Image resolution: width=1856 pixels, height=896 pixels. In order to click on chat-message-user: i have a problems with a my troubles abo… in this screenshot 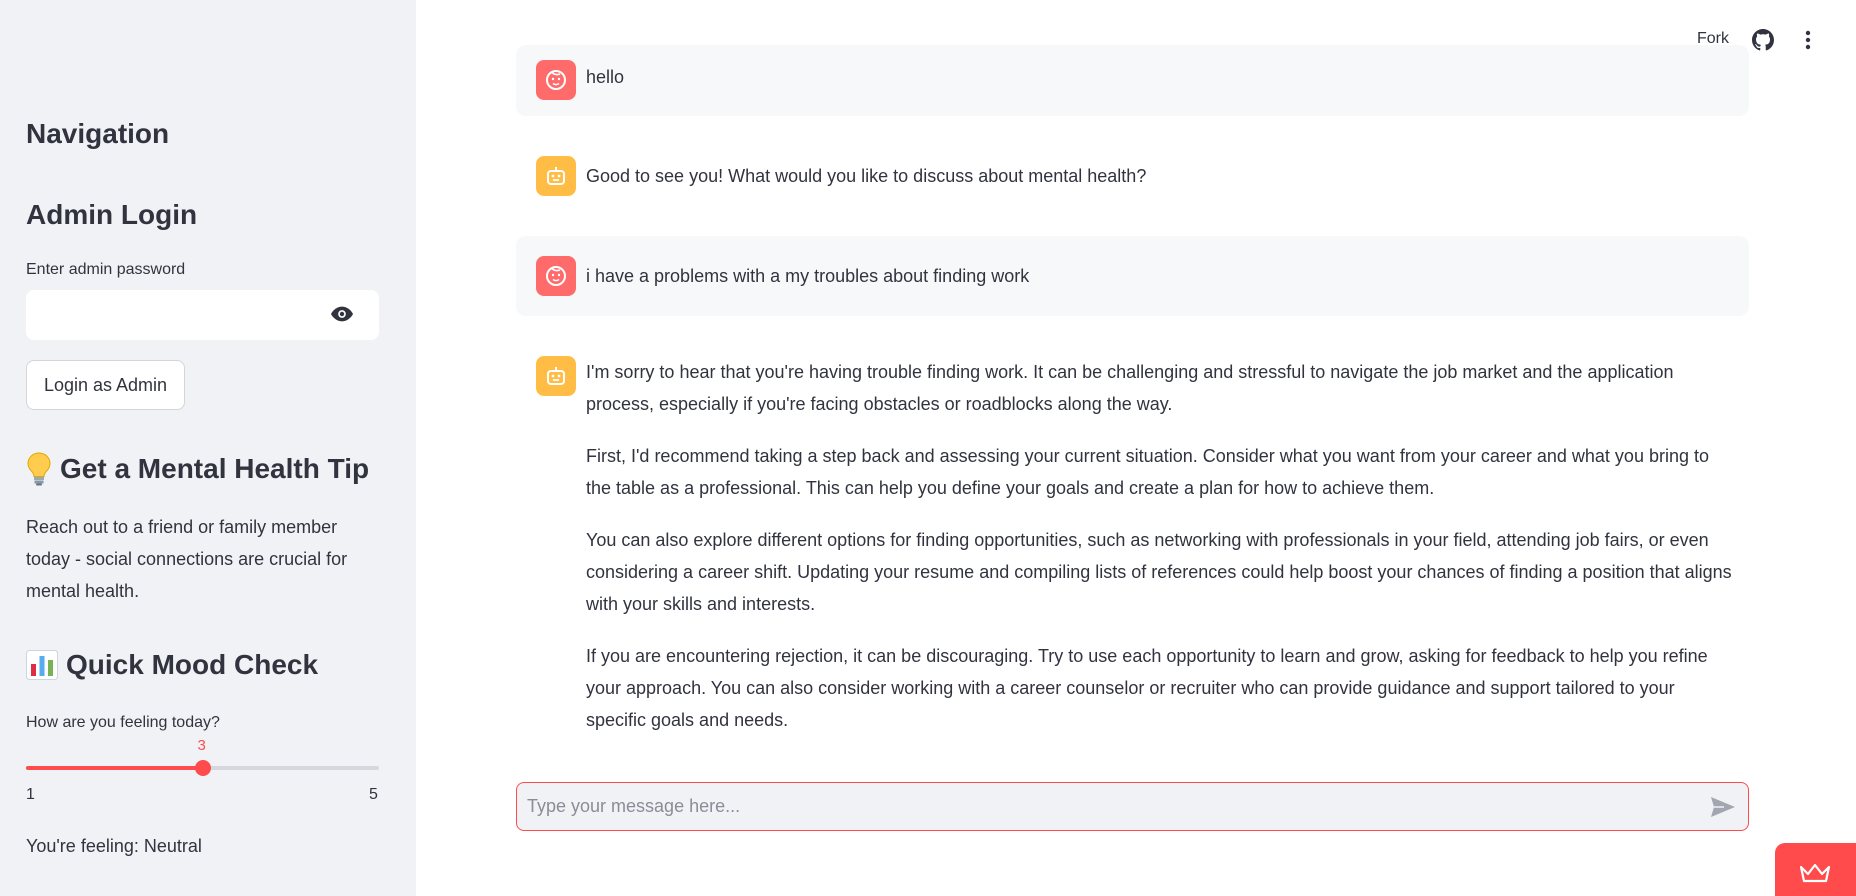, I will do `click(1132, 276)`.